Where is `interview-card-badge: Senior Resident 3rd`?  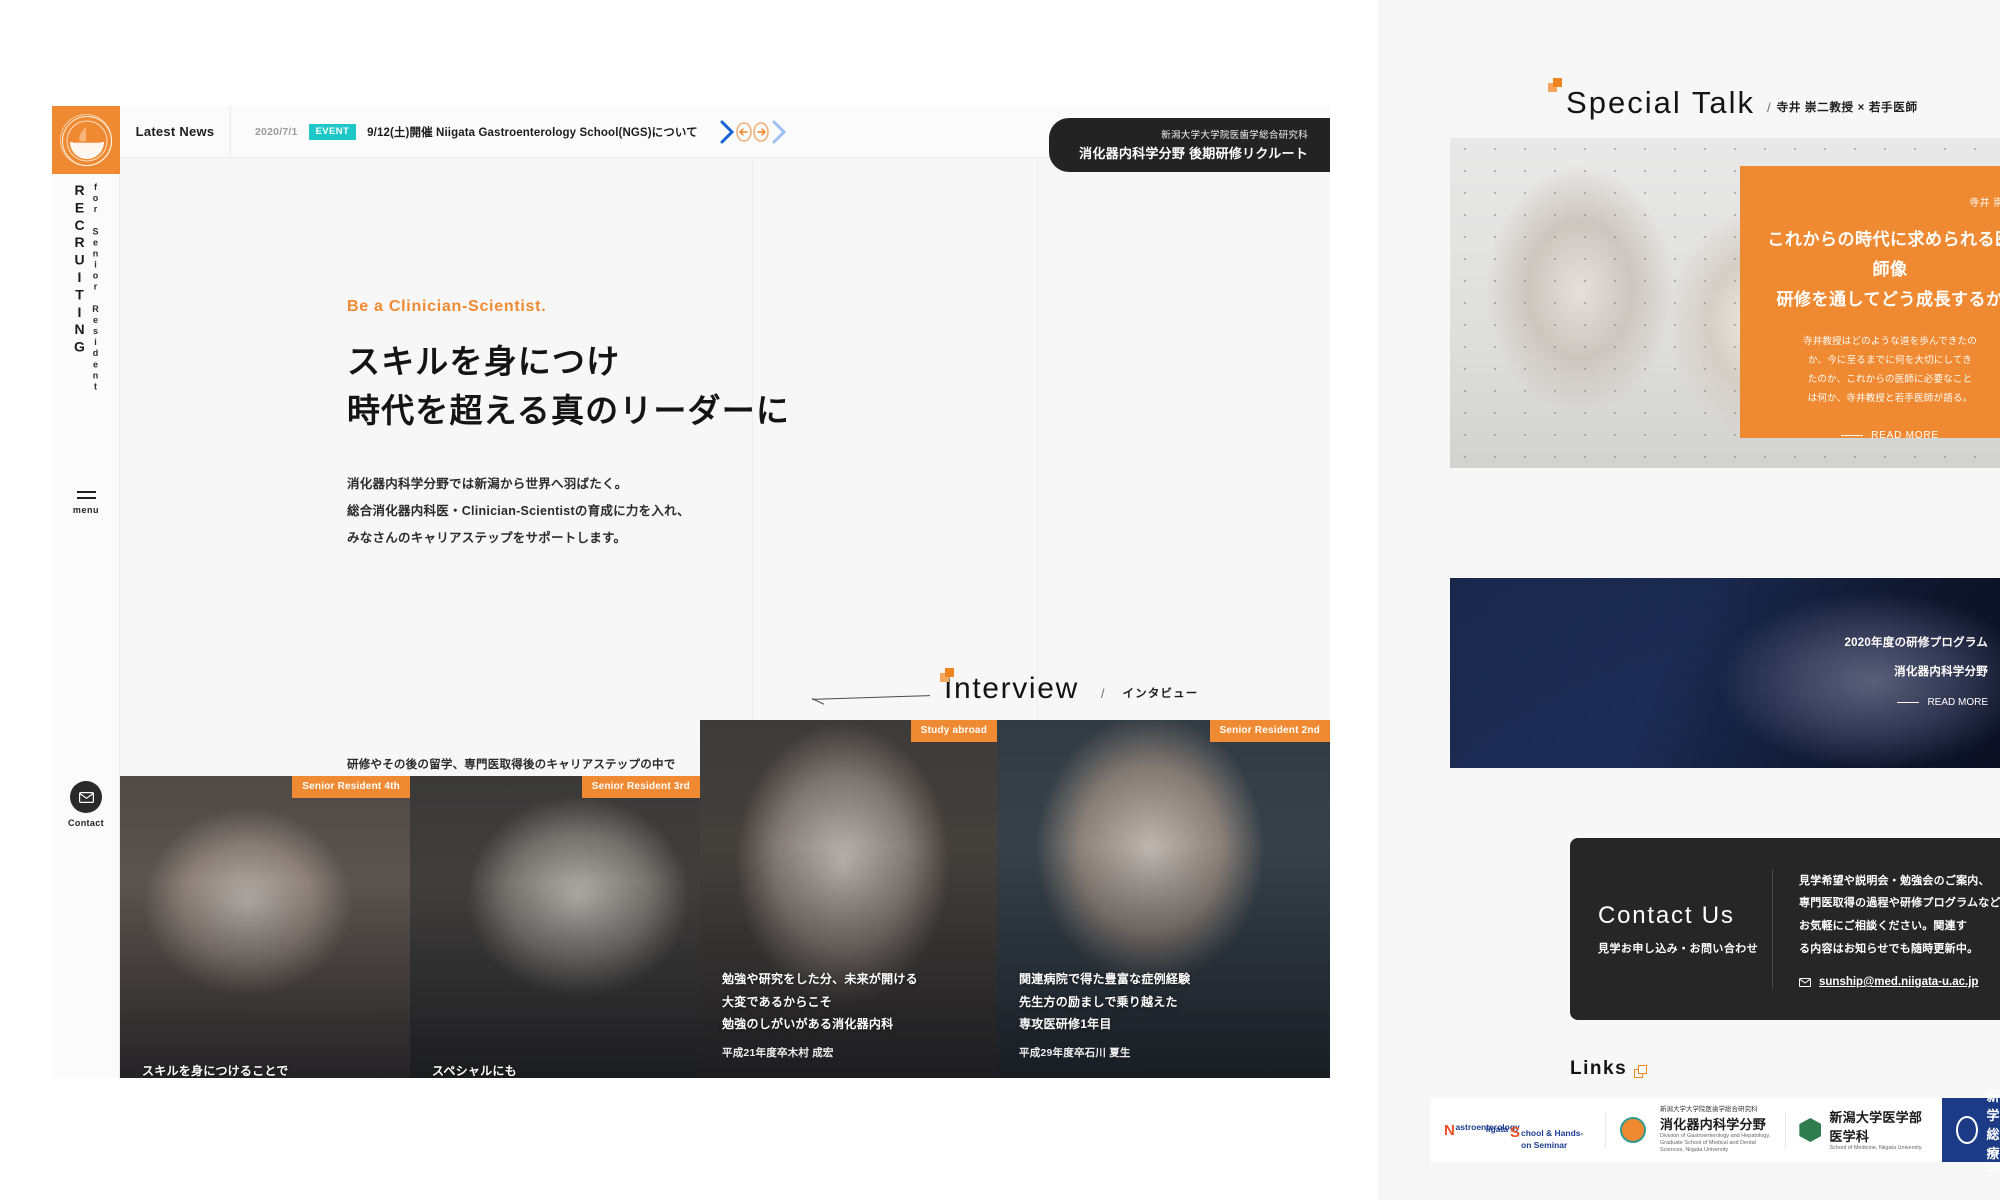 interview-card-badge: Senior Resident 3rd is located at coordinates (640, 787).